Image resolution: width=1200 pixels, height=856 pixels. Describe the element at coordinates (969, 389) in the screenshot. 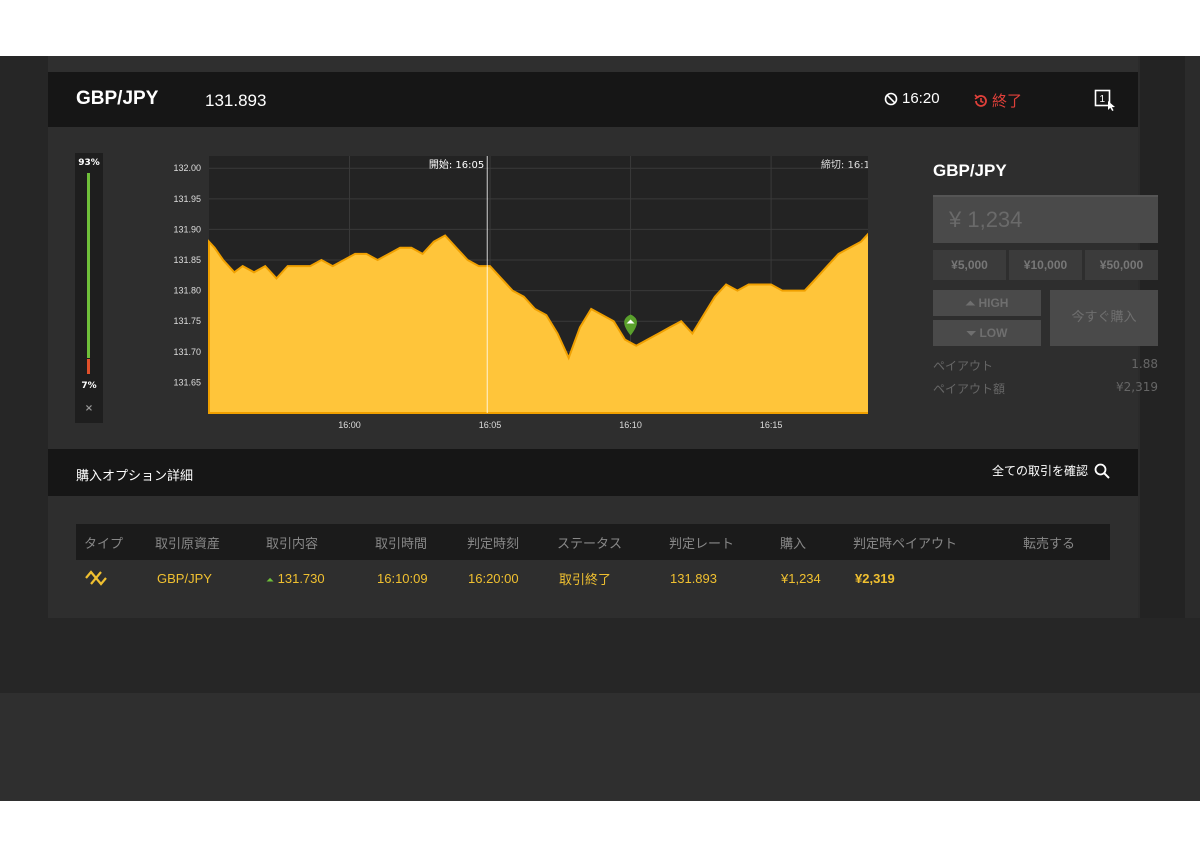

I see `payout-amount-label: ペイアウト額` at that location.